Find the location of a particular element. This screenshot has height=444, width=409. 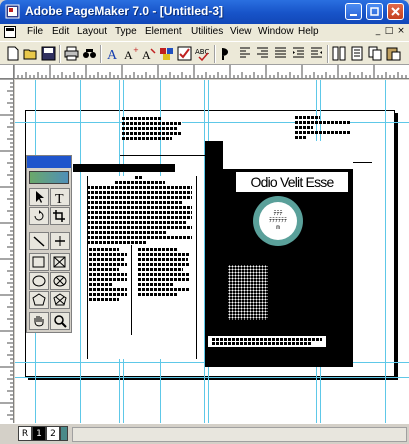

menu-file: File is located at coordinates (35, 31).